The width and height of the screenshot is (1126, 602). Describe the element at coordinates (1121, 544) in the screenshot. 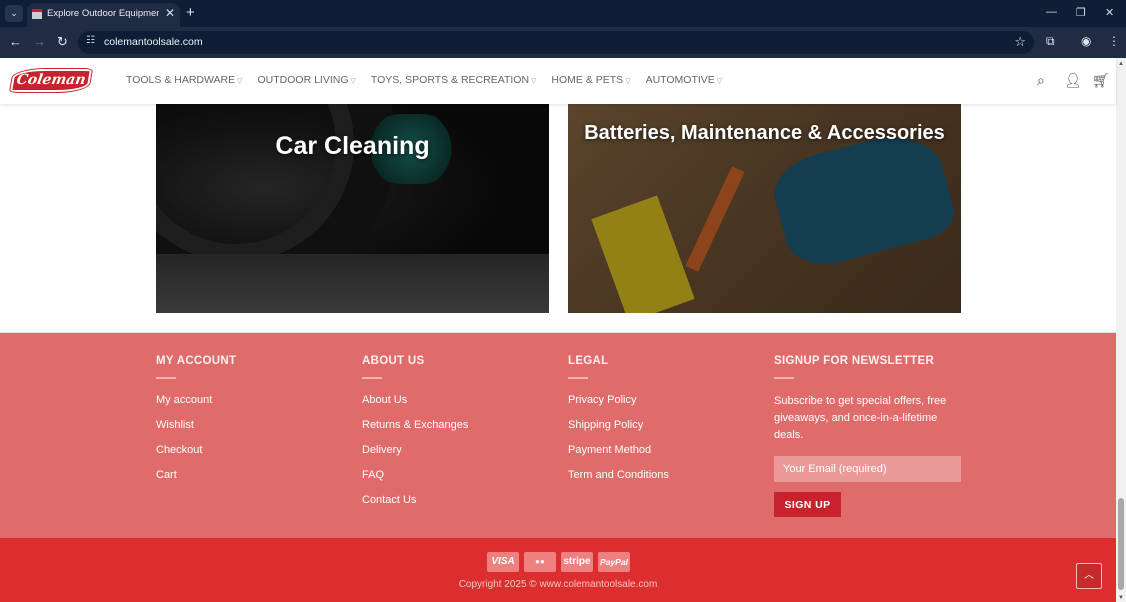

I see `scroll-thumb` at that location.